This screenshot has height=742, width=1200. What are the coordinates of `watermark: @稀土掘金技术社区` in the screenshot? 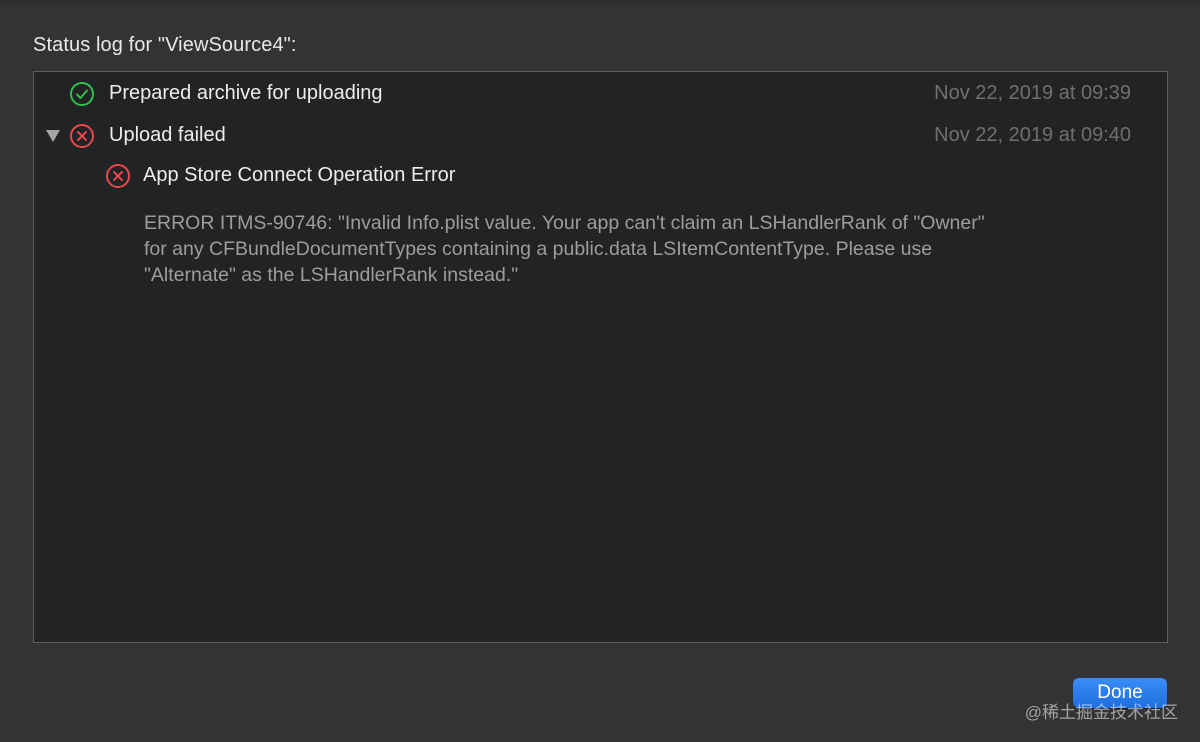 It's located at (1101, 712).